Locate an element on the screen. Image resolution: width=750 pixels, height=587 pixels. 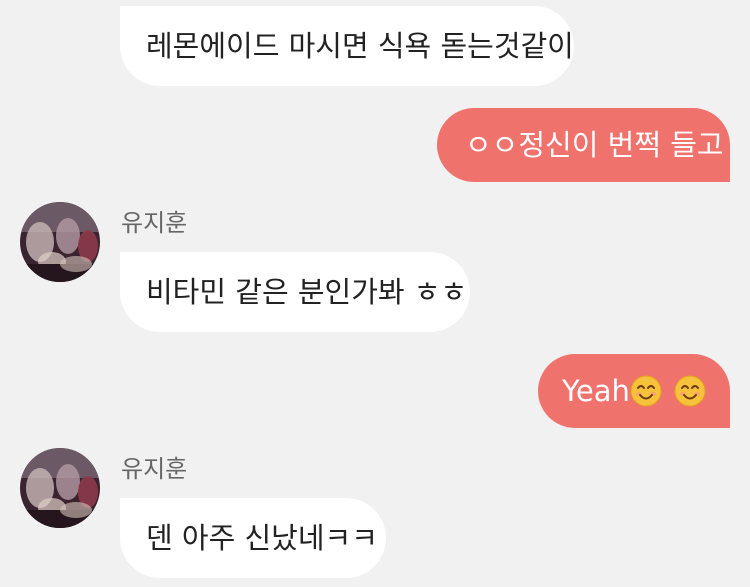
incoming-message-bubble: 레몬에이드 마시면 식욕 돋는것같이 is located at coordinates (347, 46).